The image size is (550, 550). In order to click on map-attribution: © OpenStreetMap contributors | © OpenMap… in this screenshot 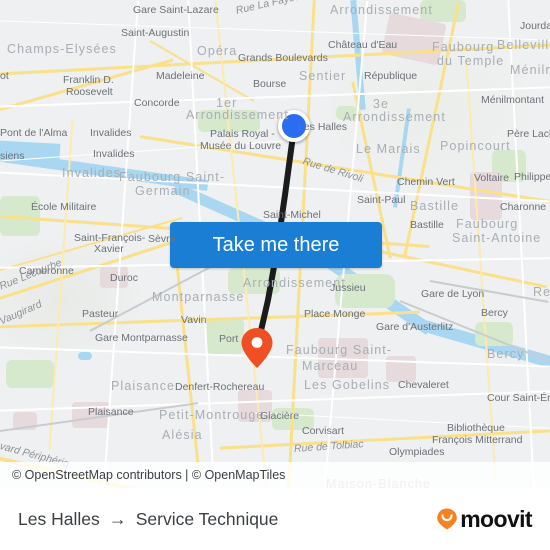, I will do `click(275, 475)`.